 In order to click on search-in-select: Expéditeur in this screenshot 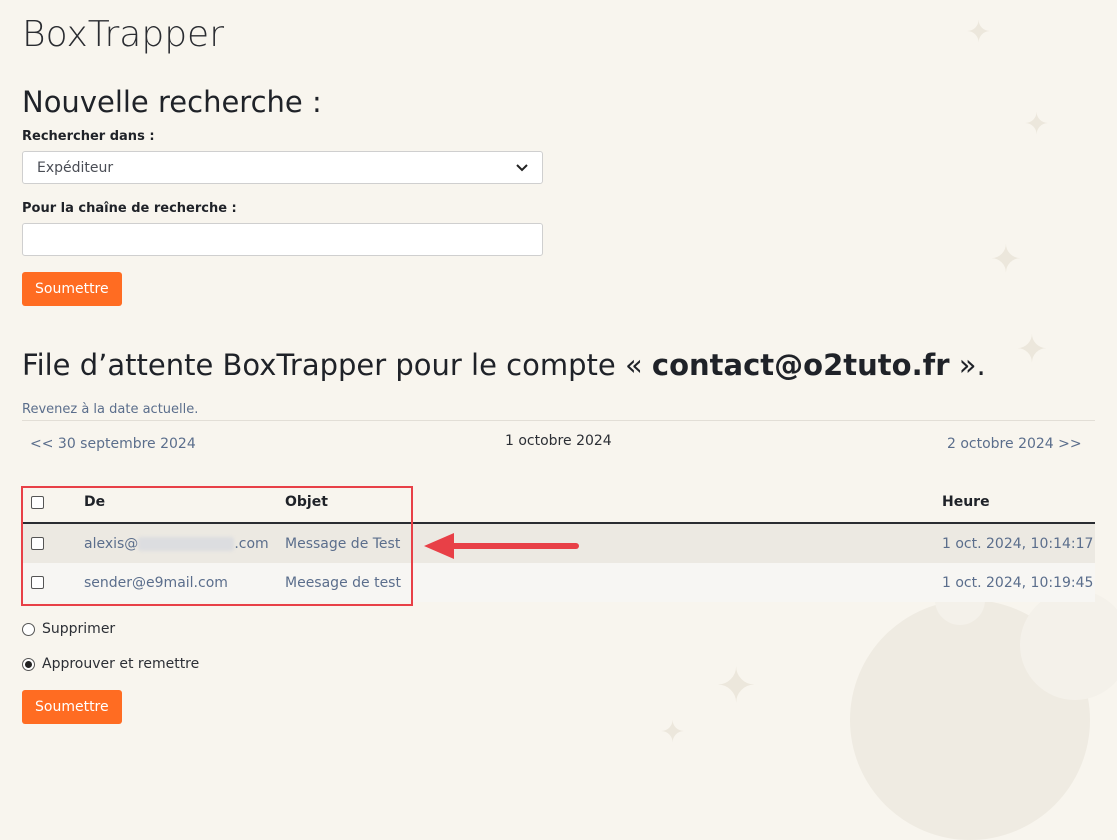, I will do `click(282, 167)`.